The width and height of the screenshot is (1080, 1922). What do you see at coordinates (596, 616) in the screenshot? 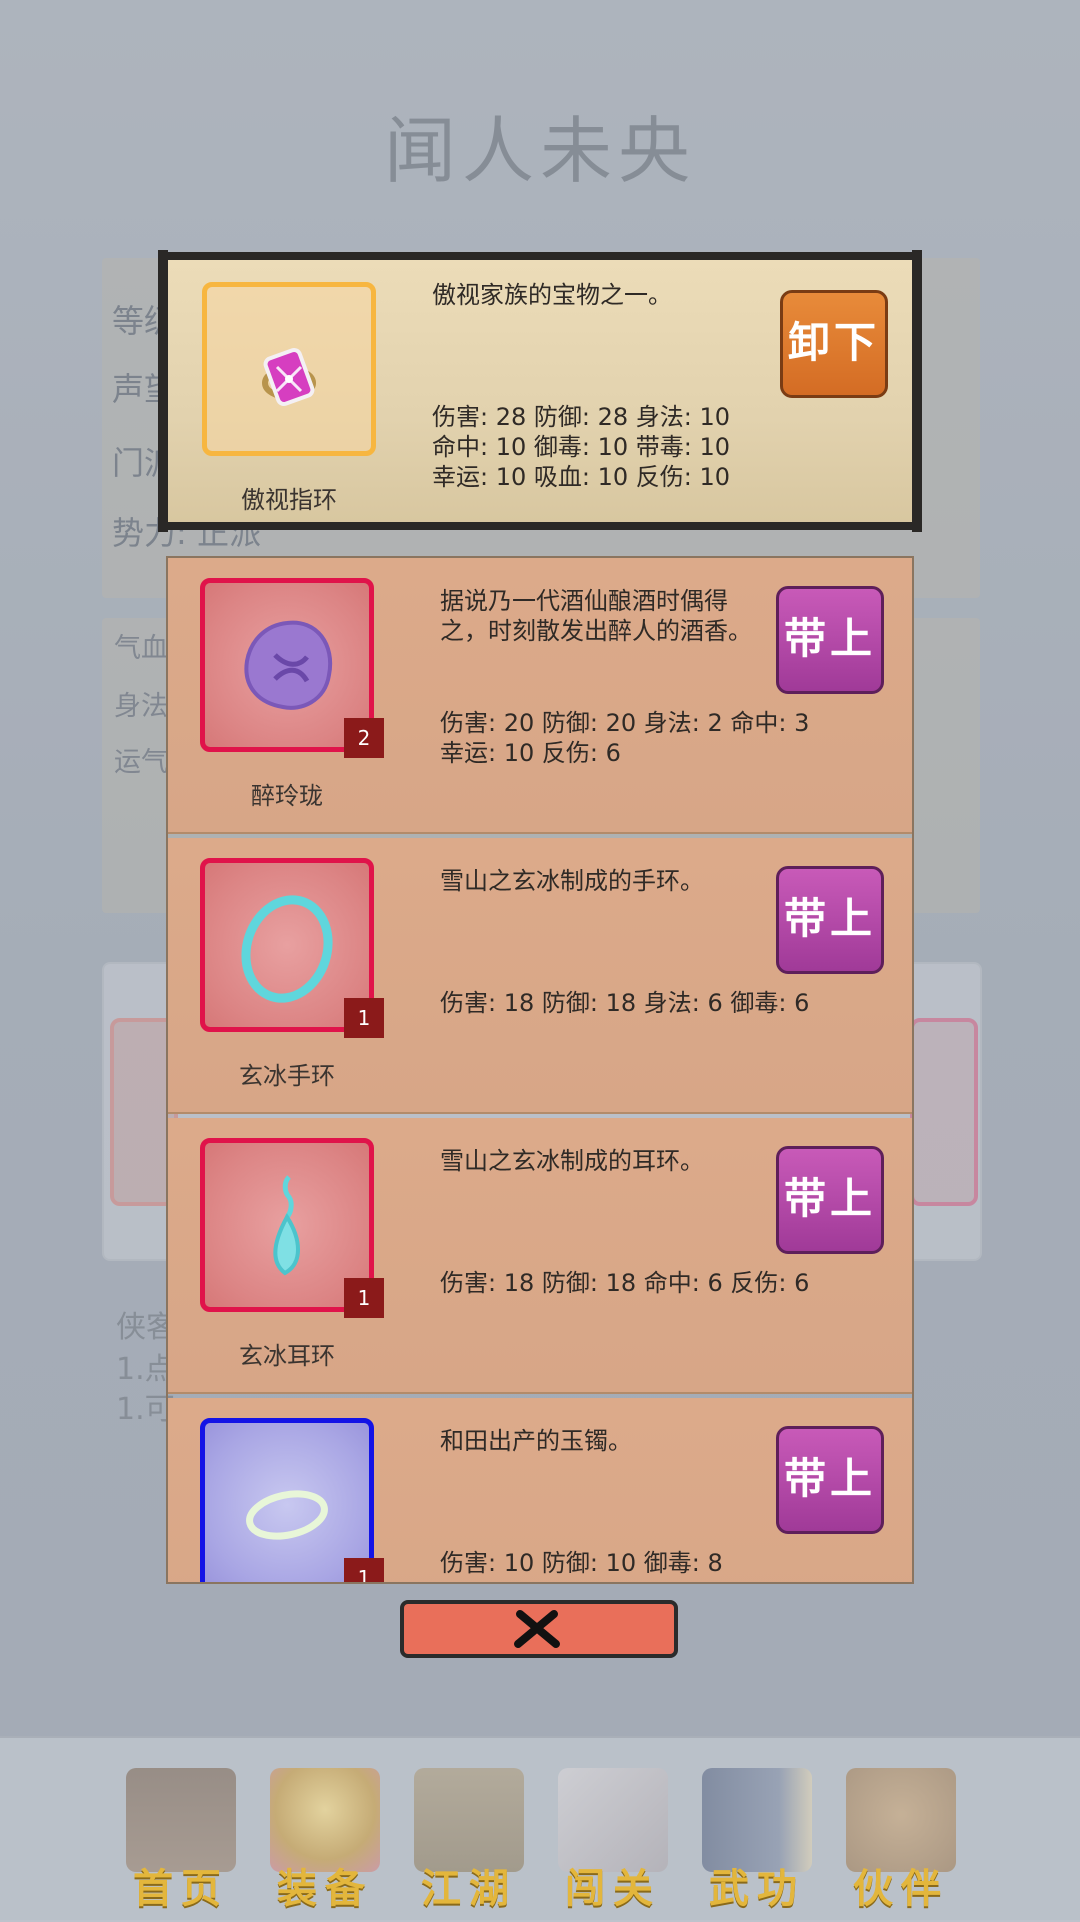
I see `inventory-item-description: 据说乃一代酒仙酿酒时偶得之，时刻散发出醉人的酒香。` at bounding box center [596, 616].